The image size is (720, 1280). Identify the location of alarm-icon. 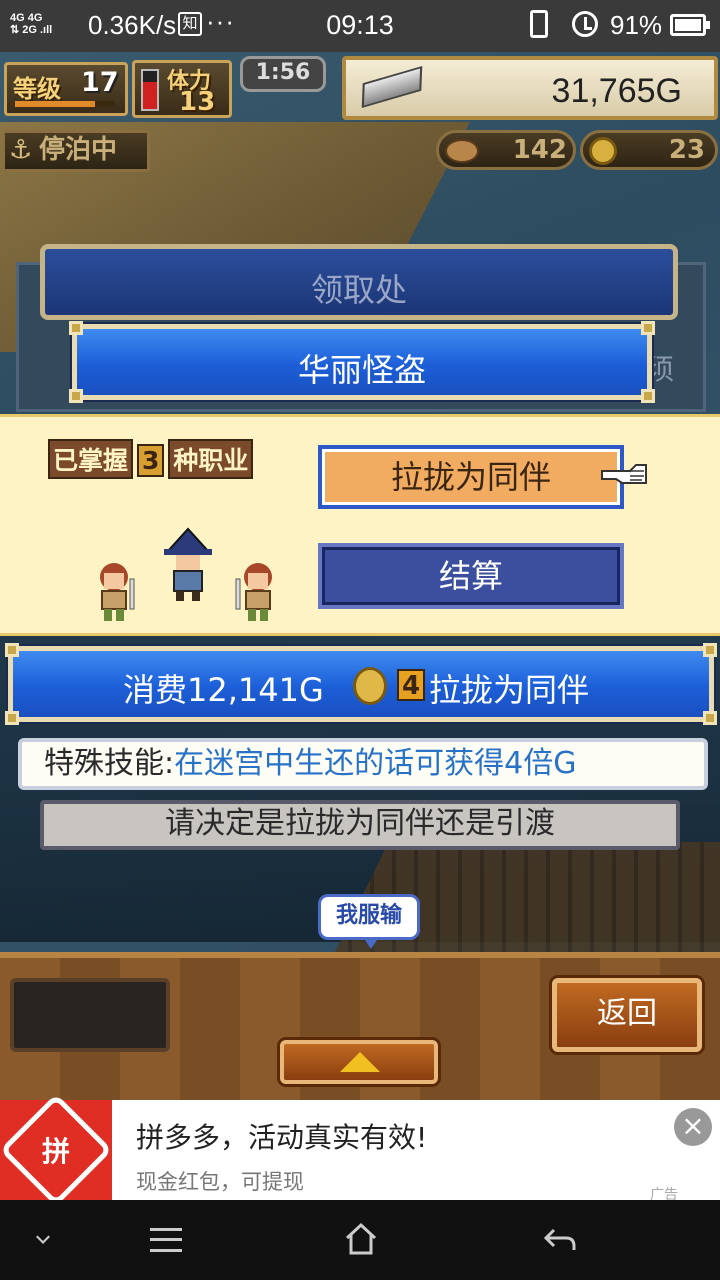
(585, 24).